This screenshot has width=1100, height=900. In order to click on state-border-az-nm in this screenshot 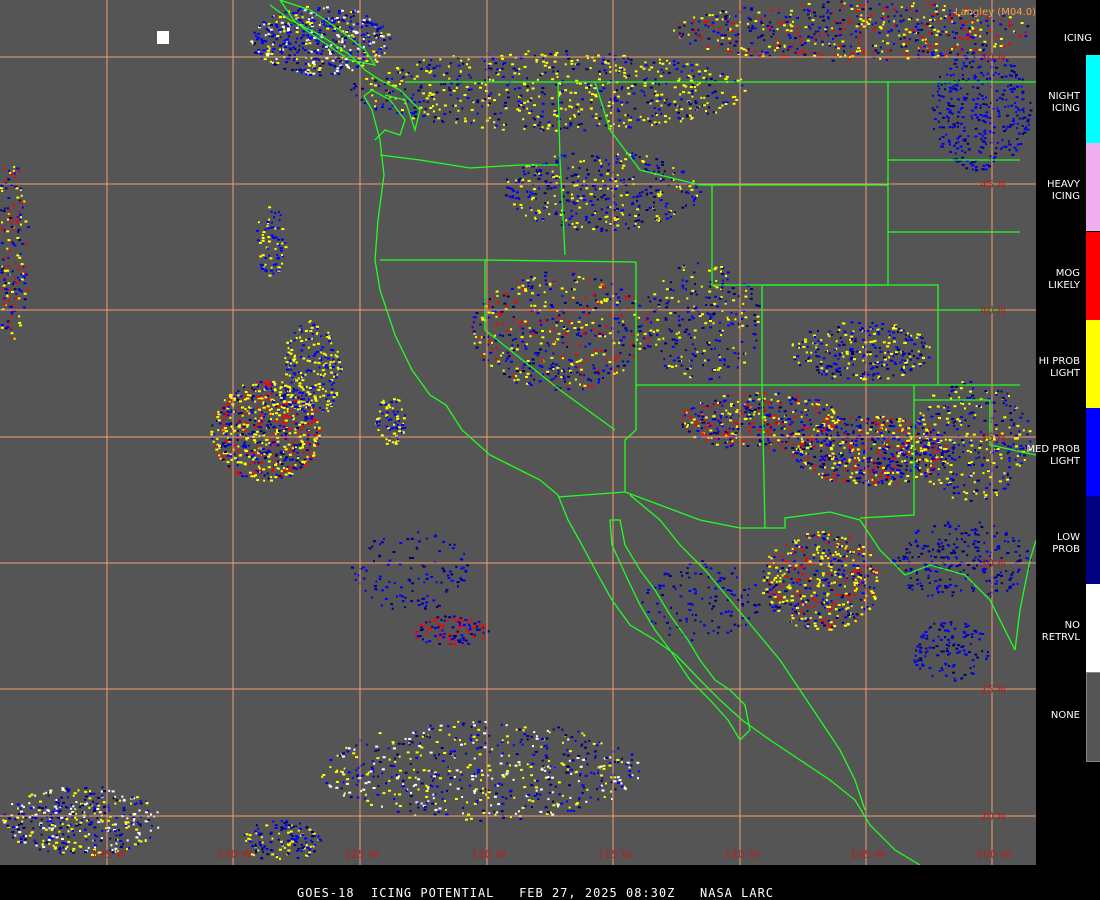, I will do `click(630, 438)`.